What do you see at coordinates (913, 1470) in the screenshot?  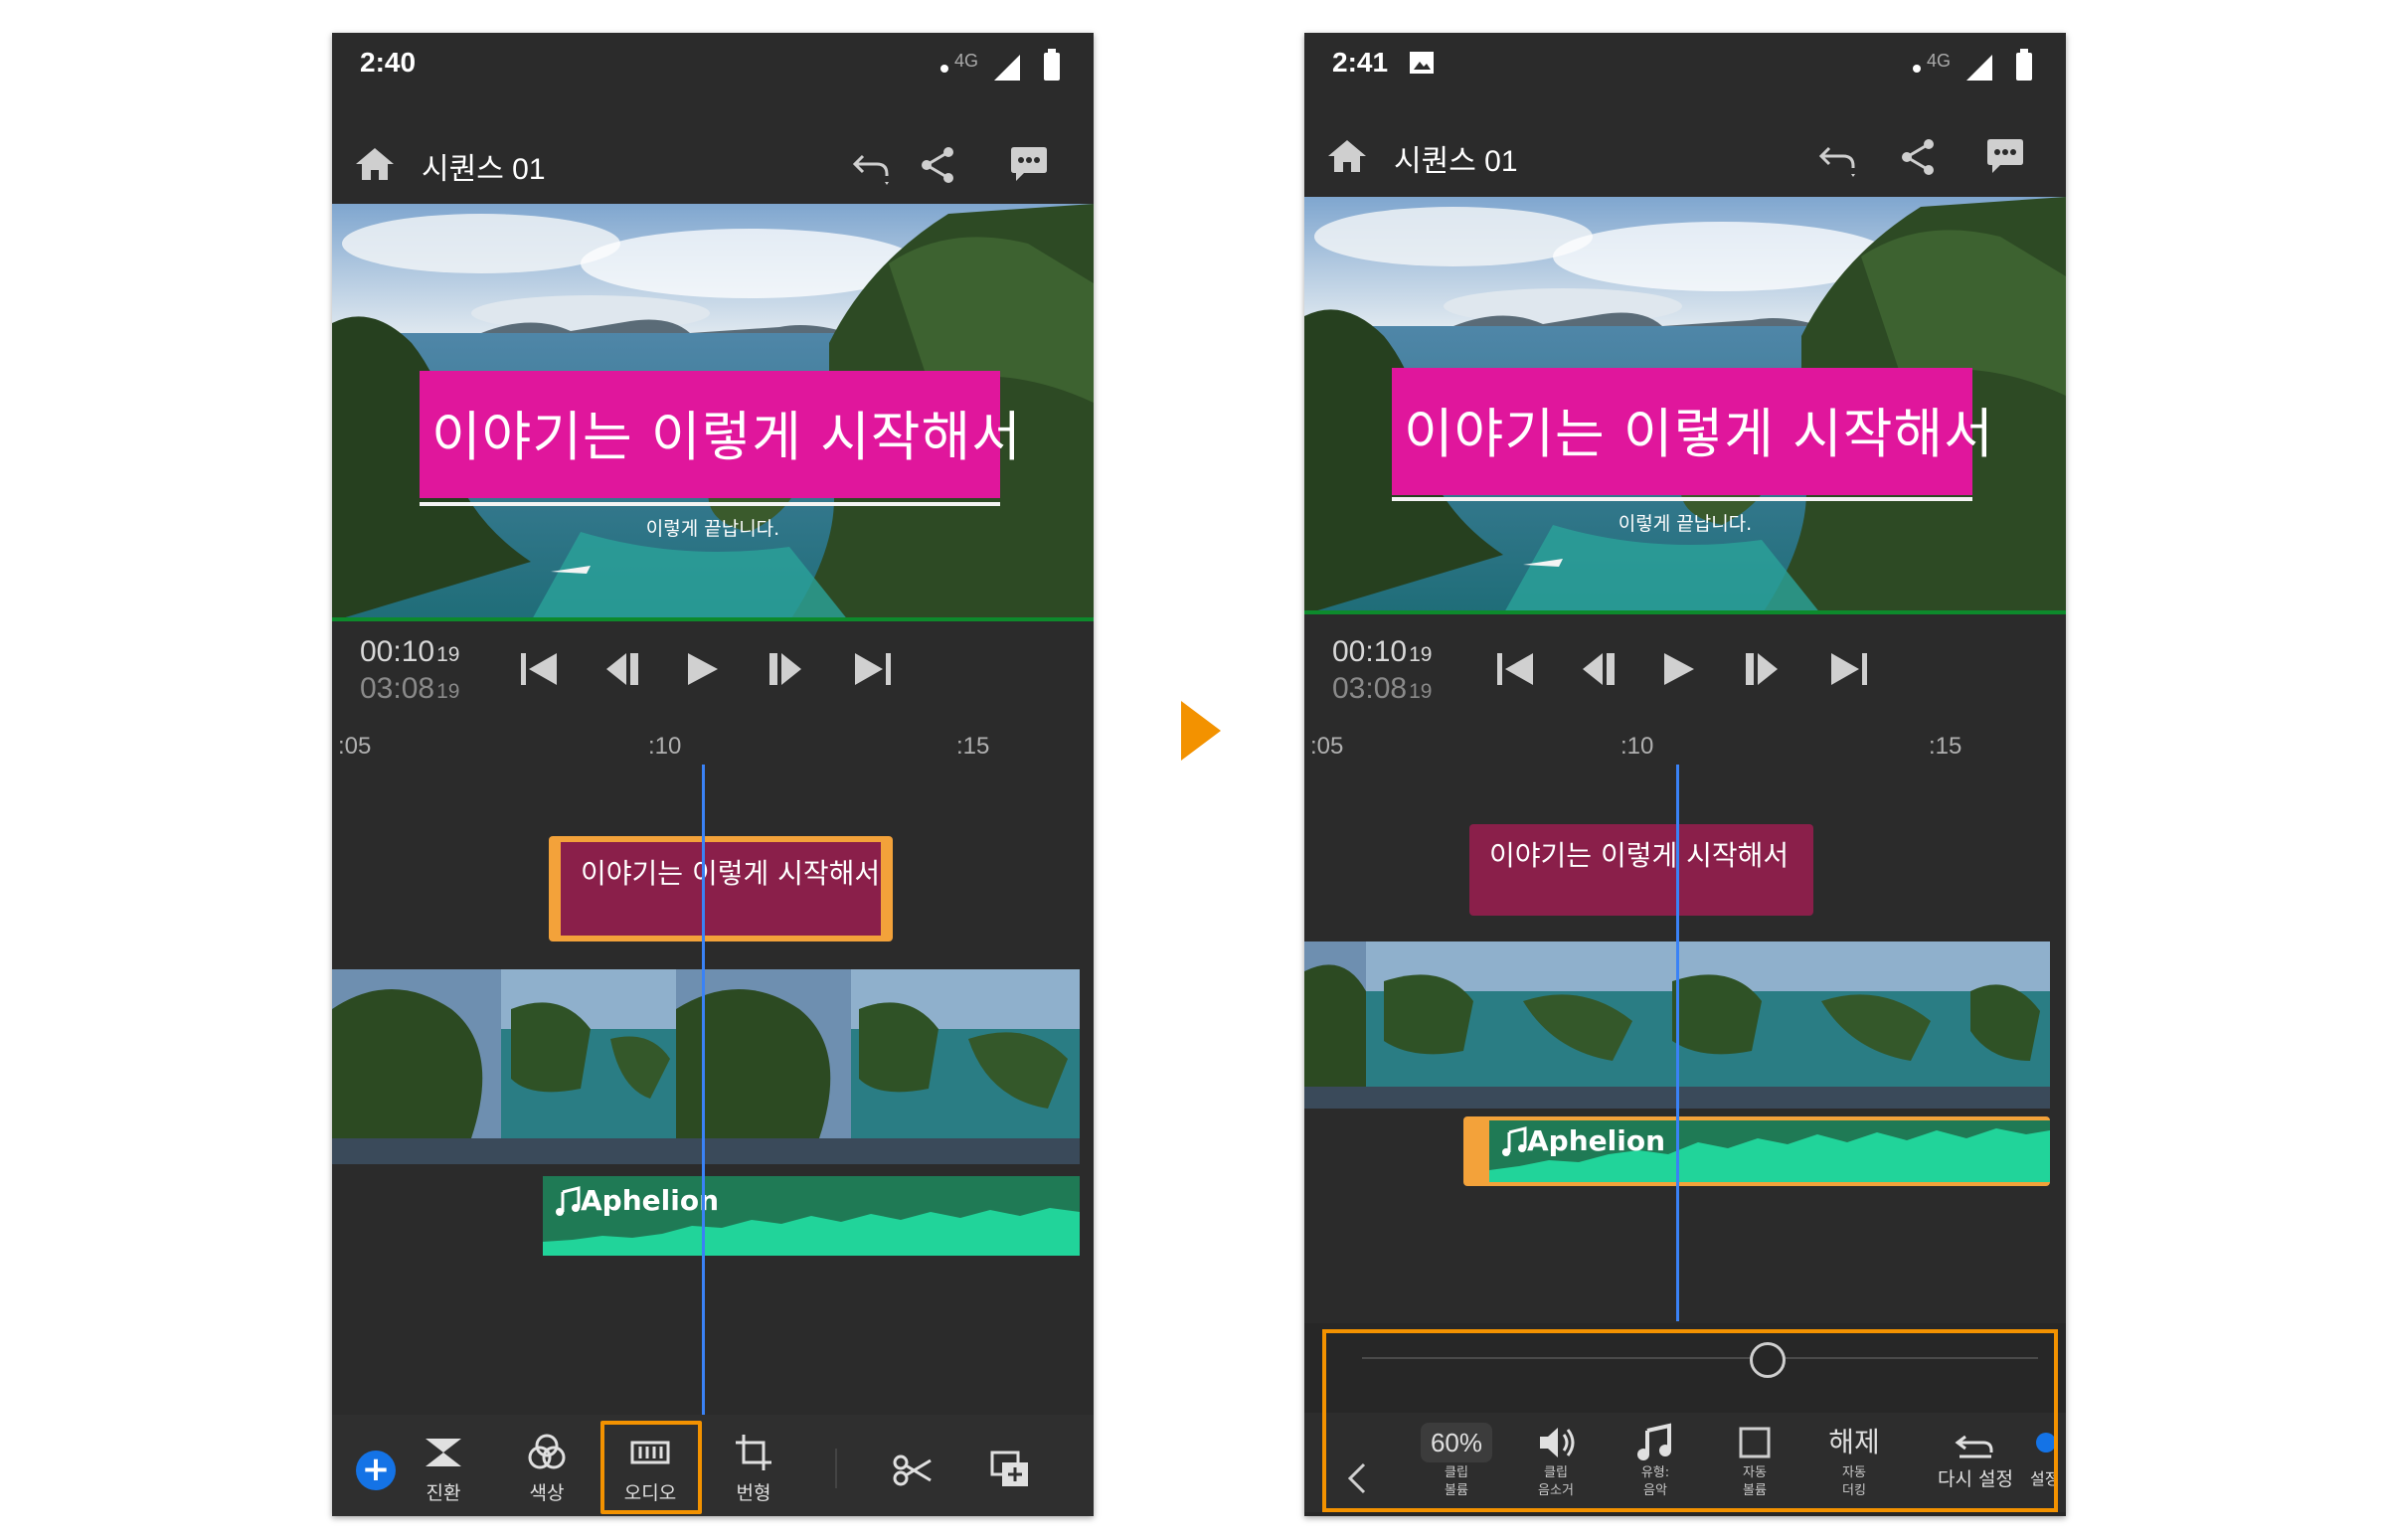 I see `scissors-icon` at bounding box center [913, 1470].